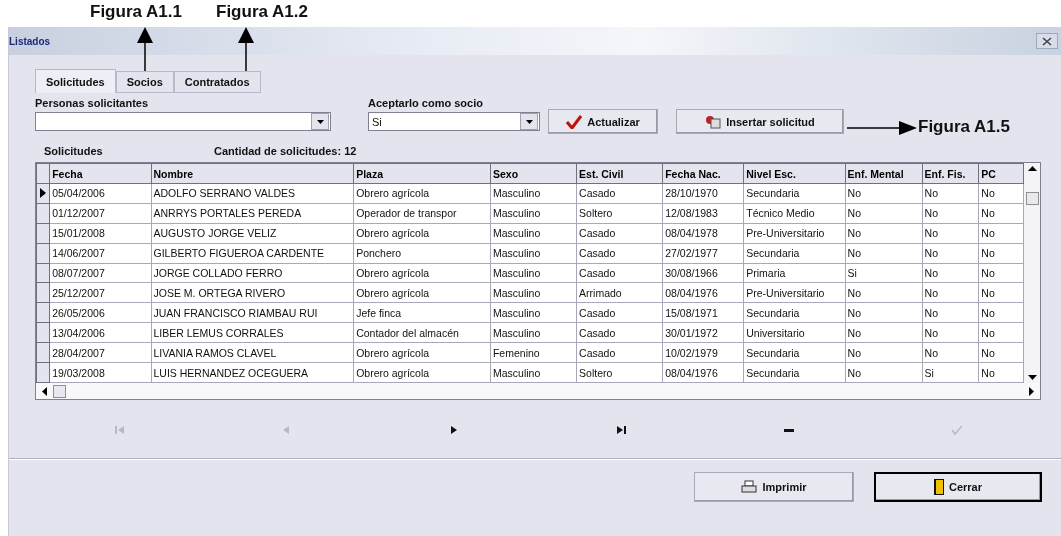 This screenshot has height=536, width=1061. Describe the element at coordinates (422, 253) in the screenshot. I see `table-cell: Ponchero` at that location.